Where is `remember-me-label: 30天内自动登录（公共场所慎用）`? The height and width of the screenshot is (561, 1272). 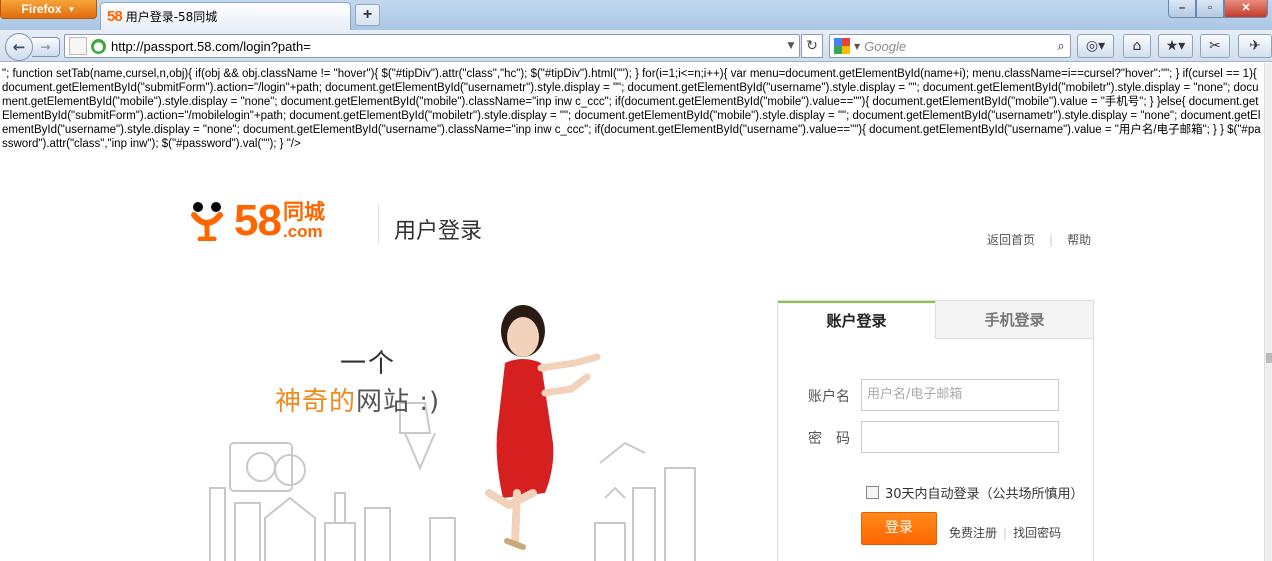
remember-me-label: 30天内自动登录（公共场所慎用） is located at coordinates (984, 494).